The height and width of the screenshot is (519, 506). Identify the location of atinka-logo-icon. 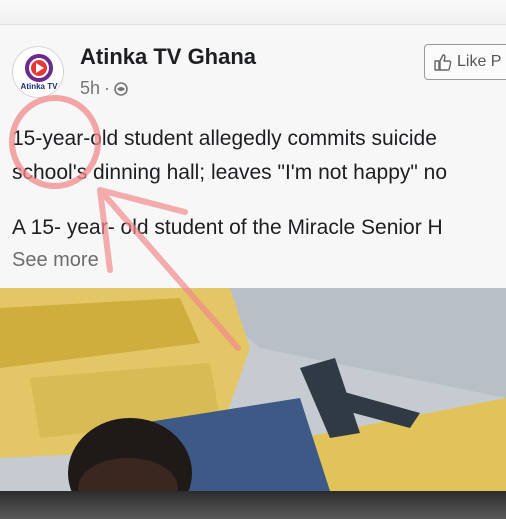
(39, 68).